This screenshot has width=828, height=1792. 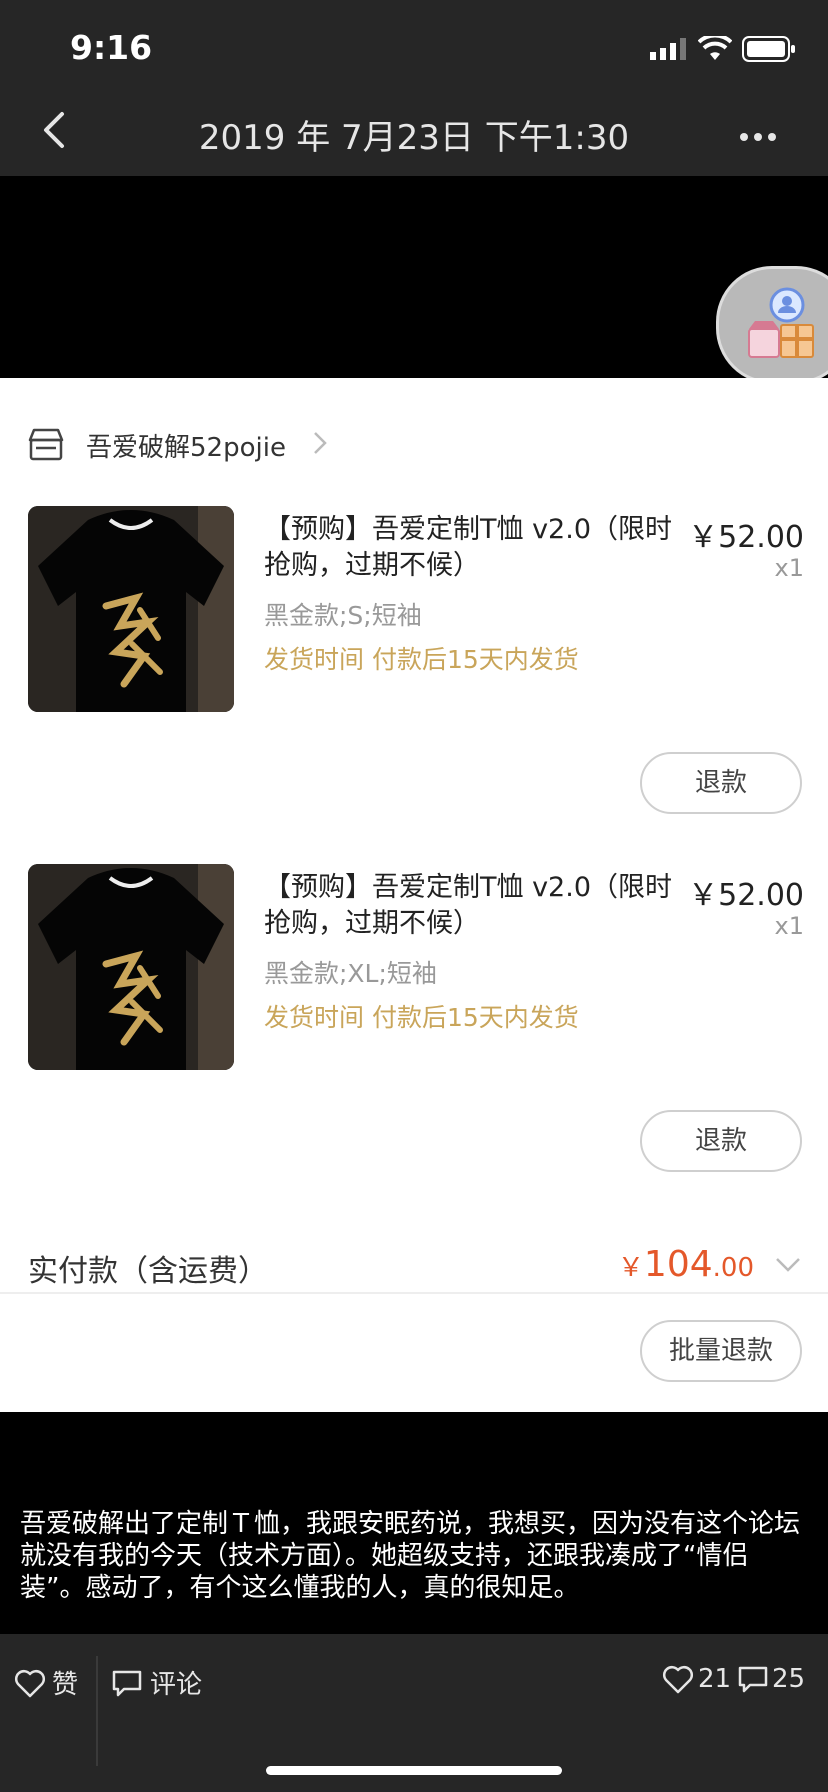 What do you see at coordinates (343, 615) in the screenshot?
I see `product-variant: 黑金款;S;短袖` at bounding box center [343, 615].